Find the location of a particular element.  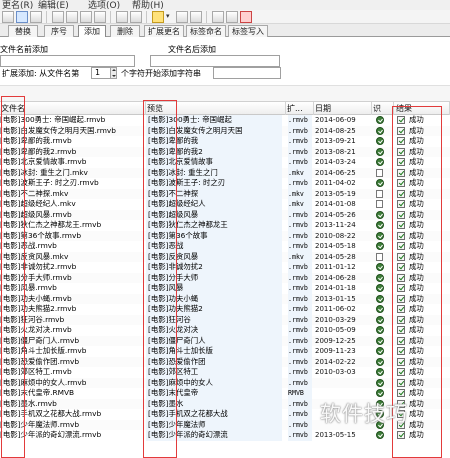

tab-tag-write: 标签写入 is located at coordinates (248, 31).